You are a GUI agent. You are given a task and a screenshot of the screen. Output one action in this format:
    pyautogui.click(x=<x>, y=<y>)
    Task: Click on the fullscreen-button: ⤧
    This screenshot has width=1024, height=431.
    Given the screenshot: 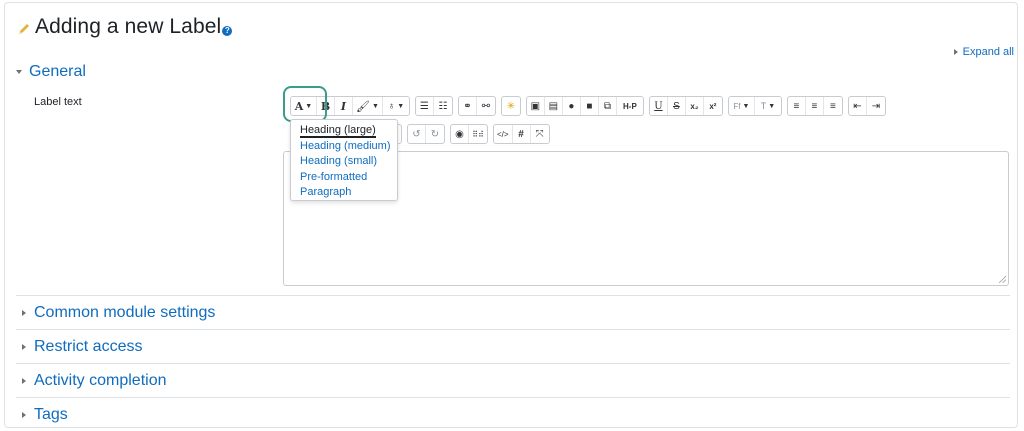 What is the action you would take?
    pyautogui.click(x=540, y=134)
    